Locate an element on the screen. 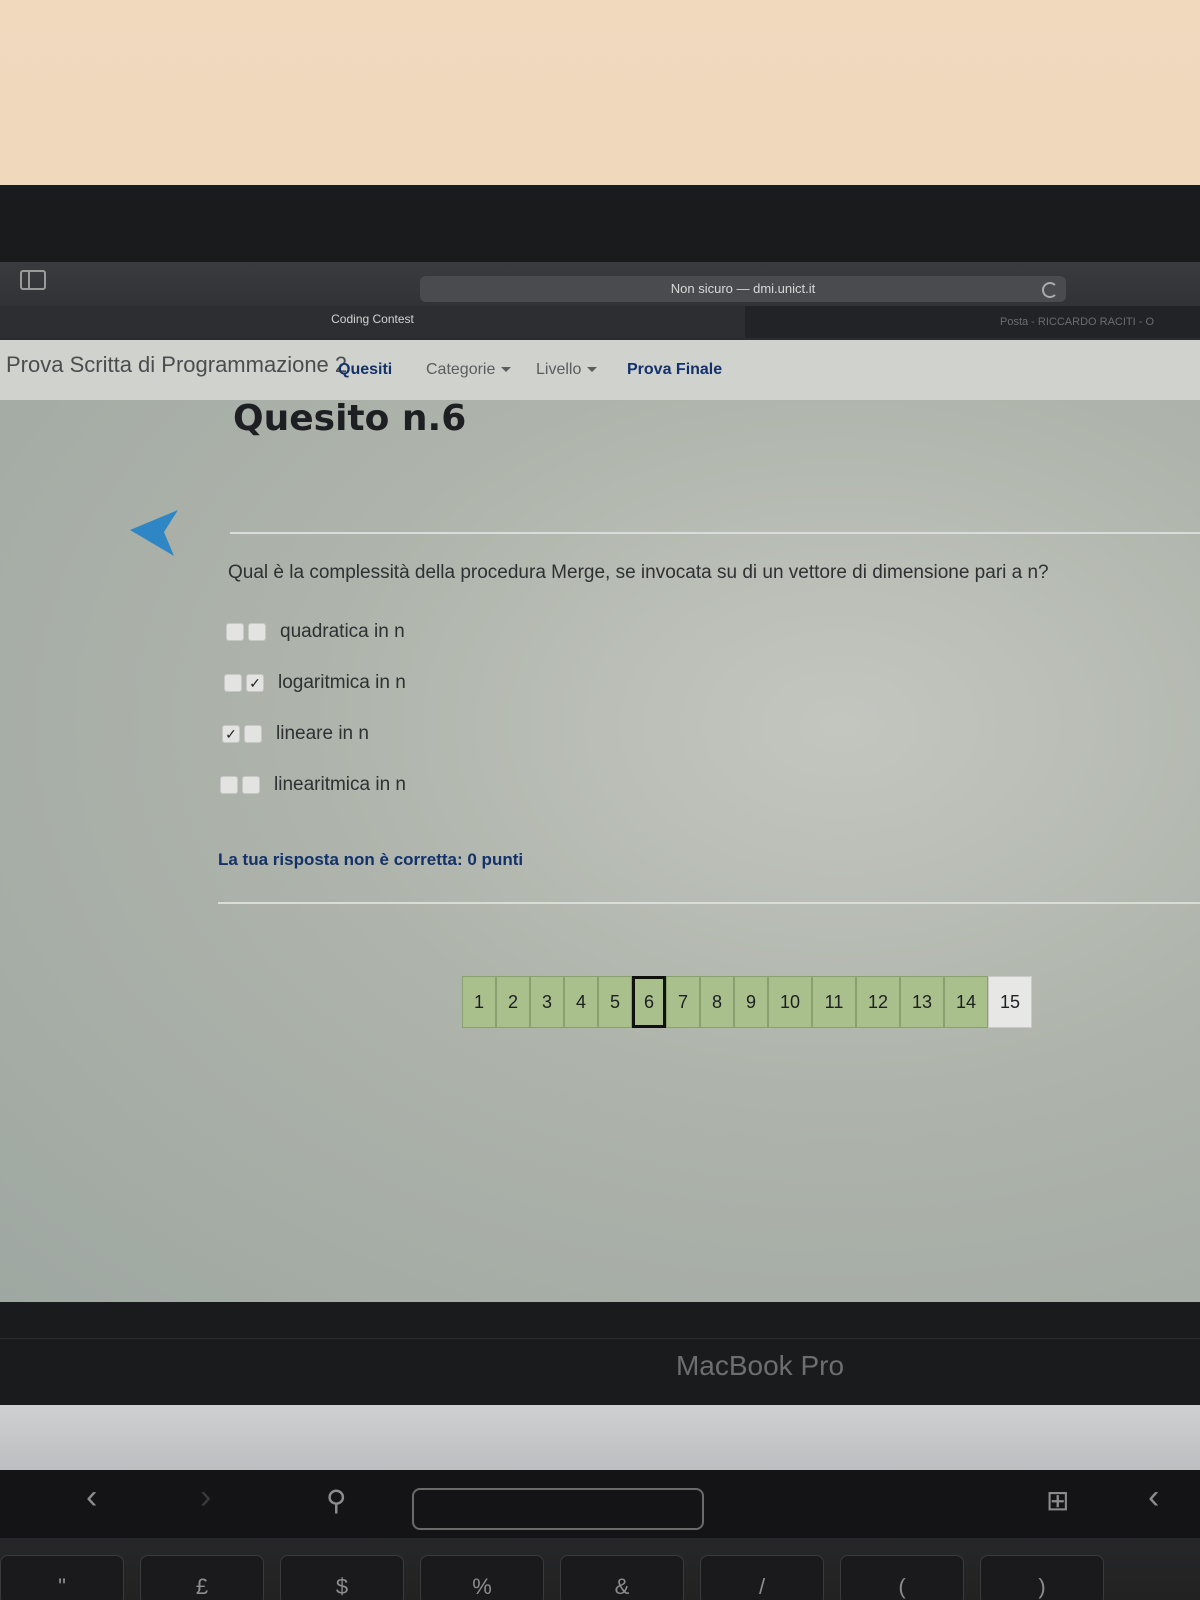  keyboard-key: / is located at coordinates (762, 1577).